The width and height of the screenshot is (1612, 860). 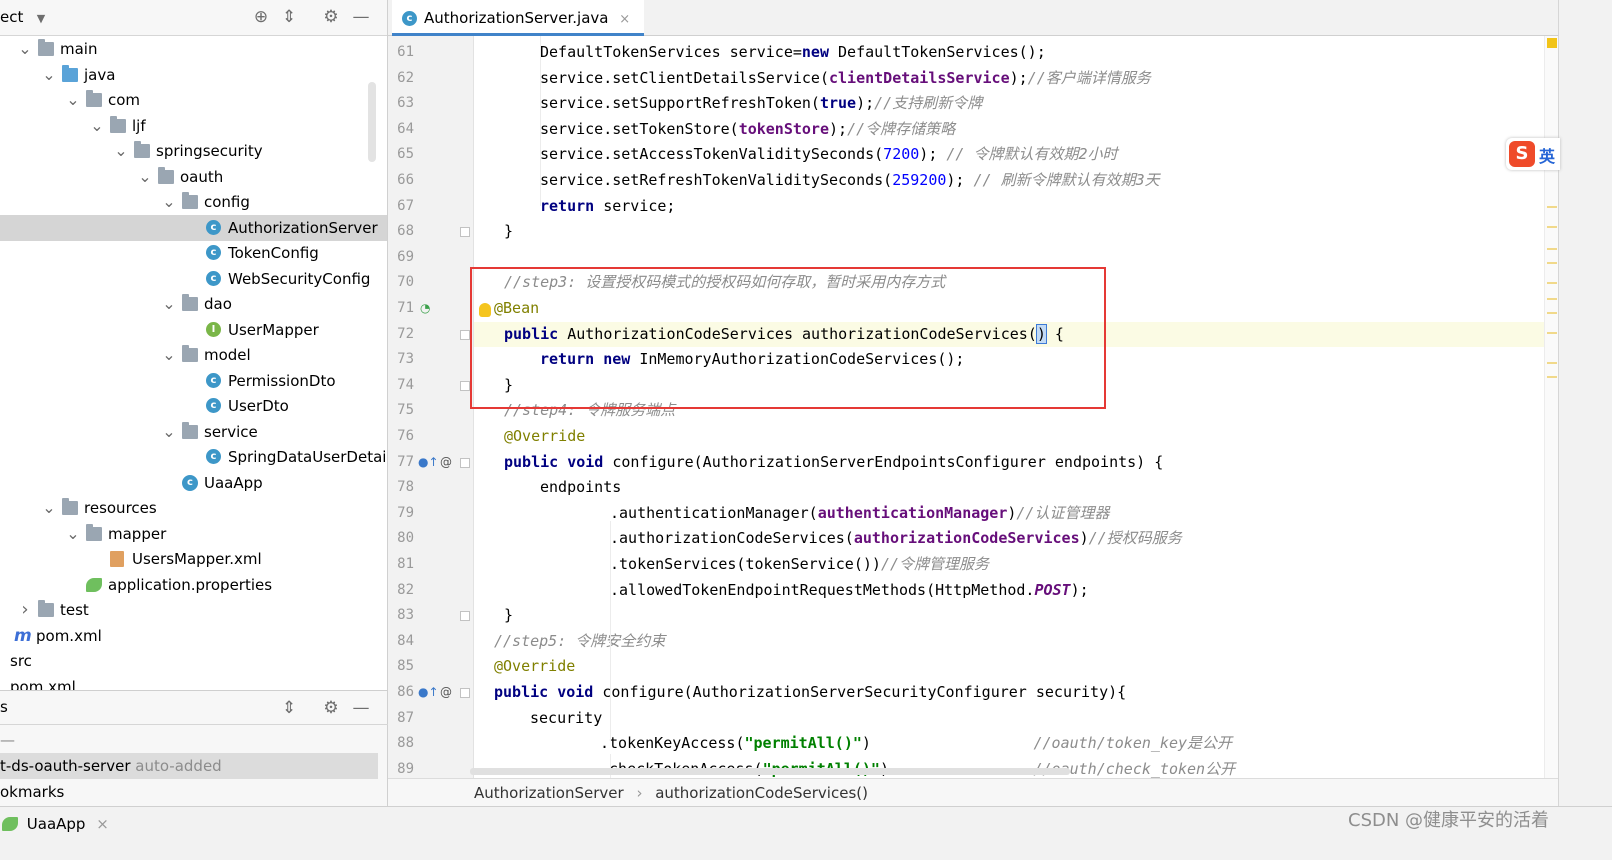 I want to click on code-line: //step5: 令牌安全约束, so click(x=1030, y=642).